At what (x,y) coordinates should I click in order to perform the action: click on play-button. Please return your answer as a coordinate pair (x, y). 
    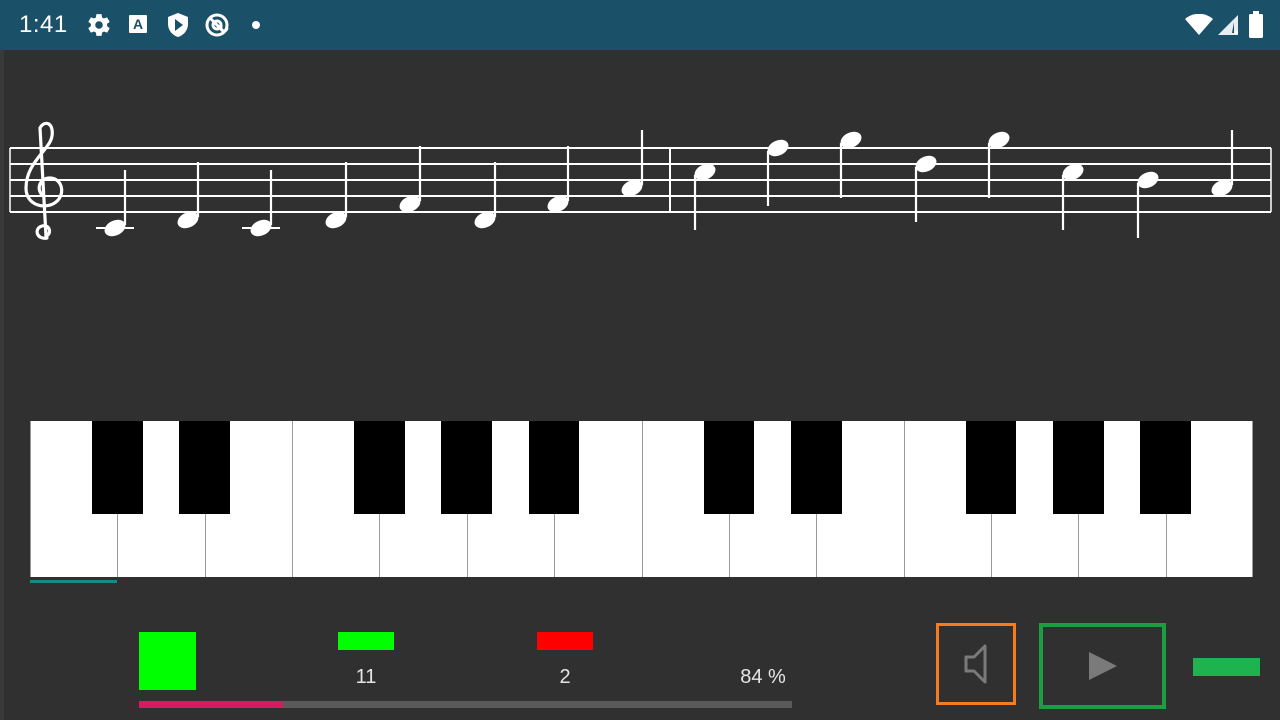
    Looking at the image, I should click on (1102, 666).